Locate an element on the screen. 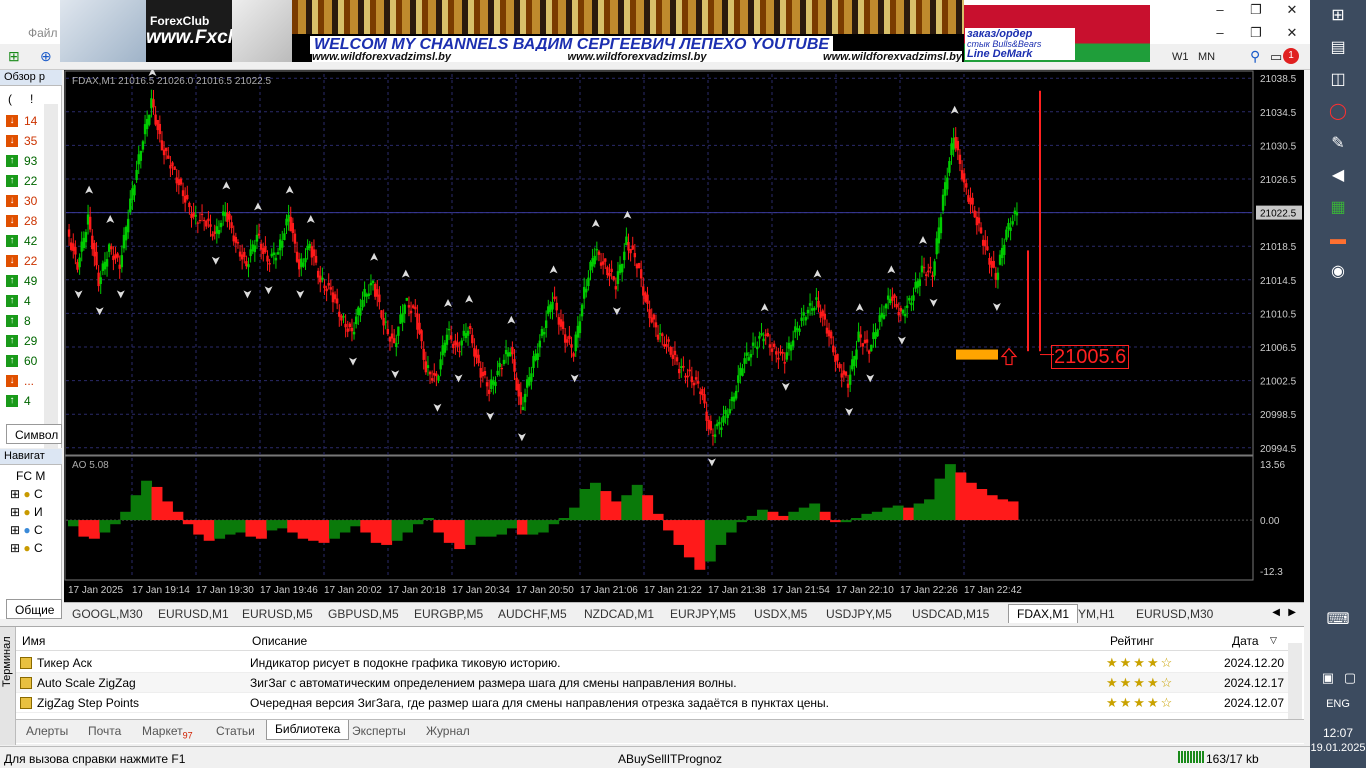 The width and height of the screenshot is (1366, 768). search-icon: ⚲ is located at coordinates (1255, 56).